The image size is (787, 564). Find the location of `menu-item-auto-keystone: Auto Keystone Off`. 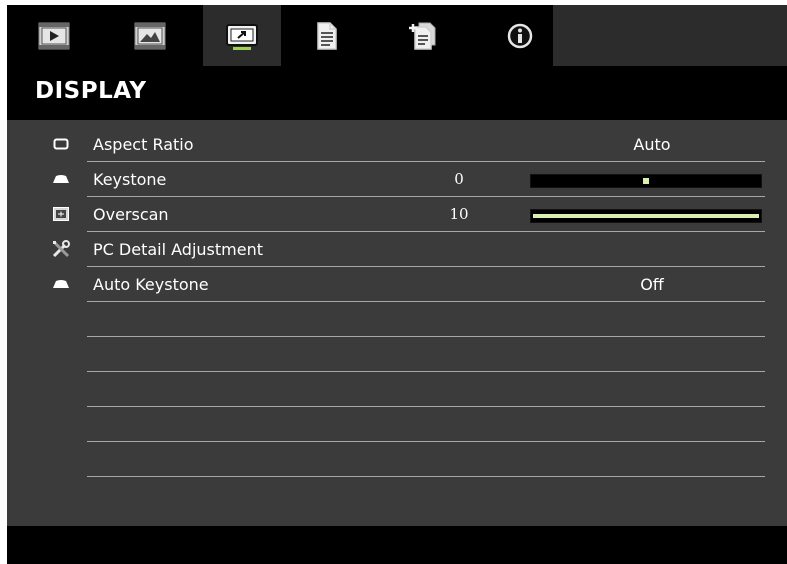

menu-item-auto-keystone: Auto Keystone Off is located at coordinates (397, 284).